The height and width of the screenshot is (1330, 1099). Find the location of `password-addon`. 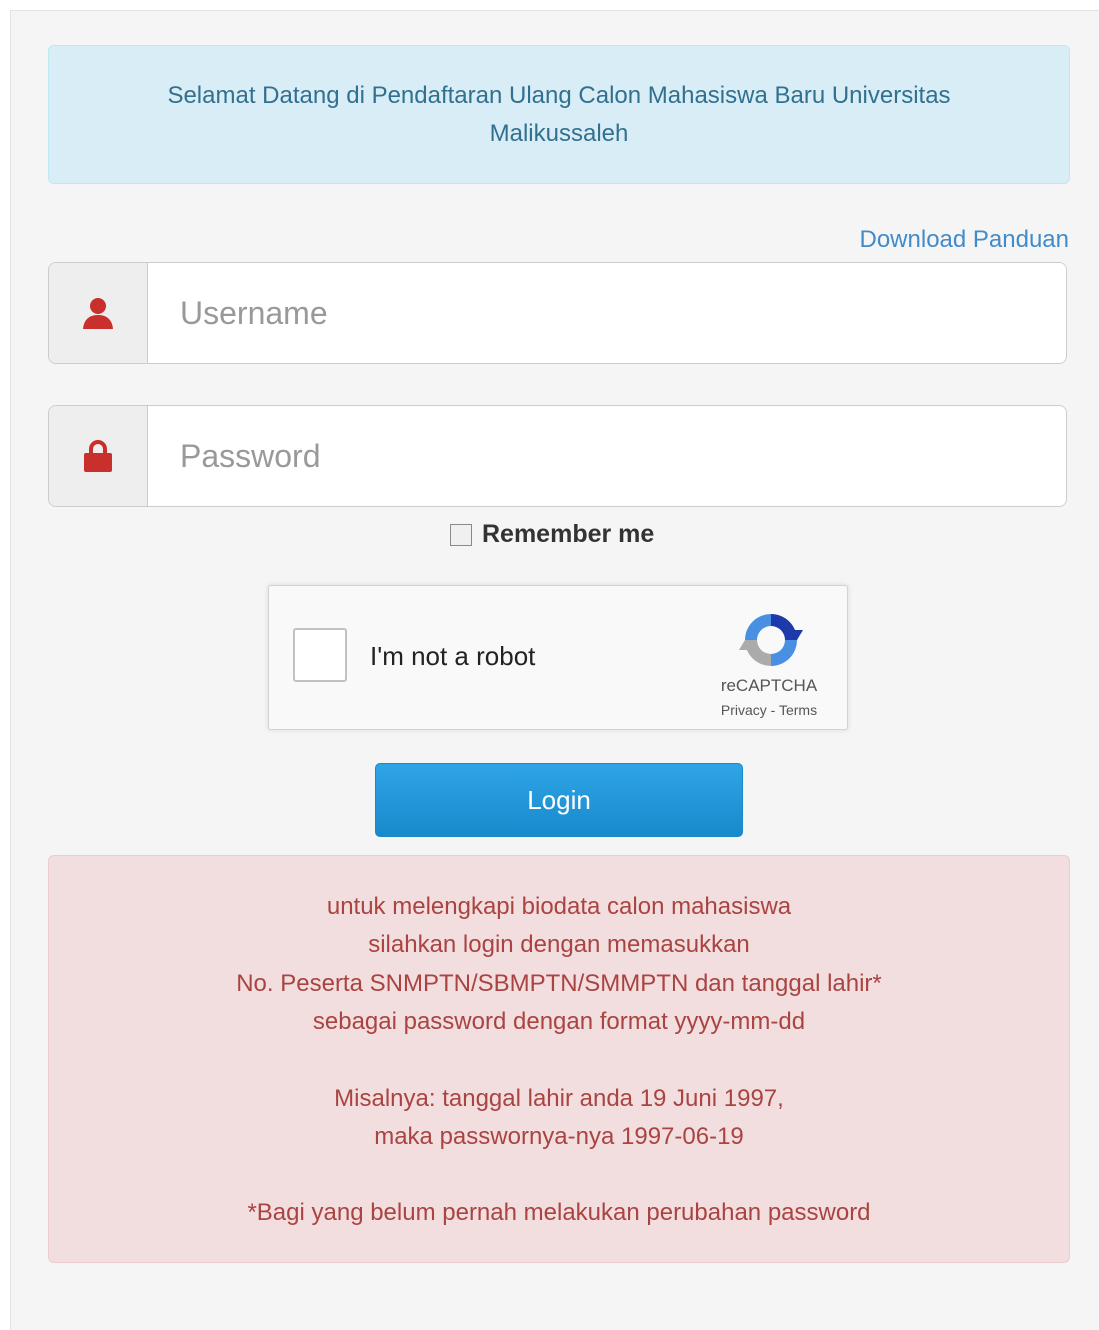

password-addon is located at coordinates (98, 456).